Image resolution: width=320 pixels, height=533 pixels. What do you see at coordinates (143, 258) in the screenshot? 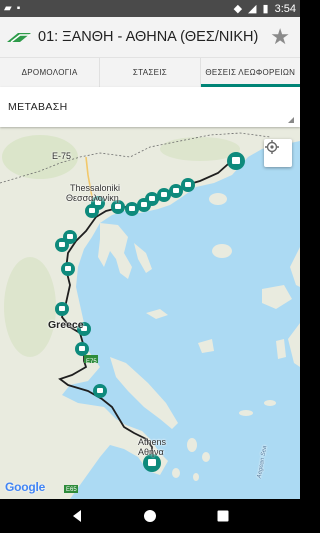
I see `land-athos` at bounding box center [143, 258].